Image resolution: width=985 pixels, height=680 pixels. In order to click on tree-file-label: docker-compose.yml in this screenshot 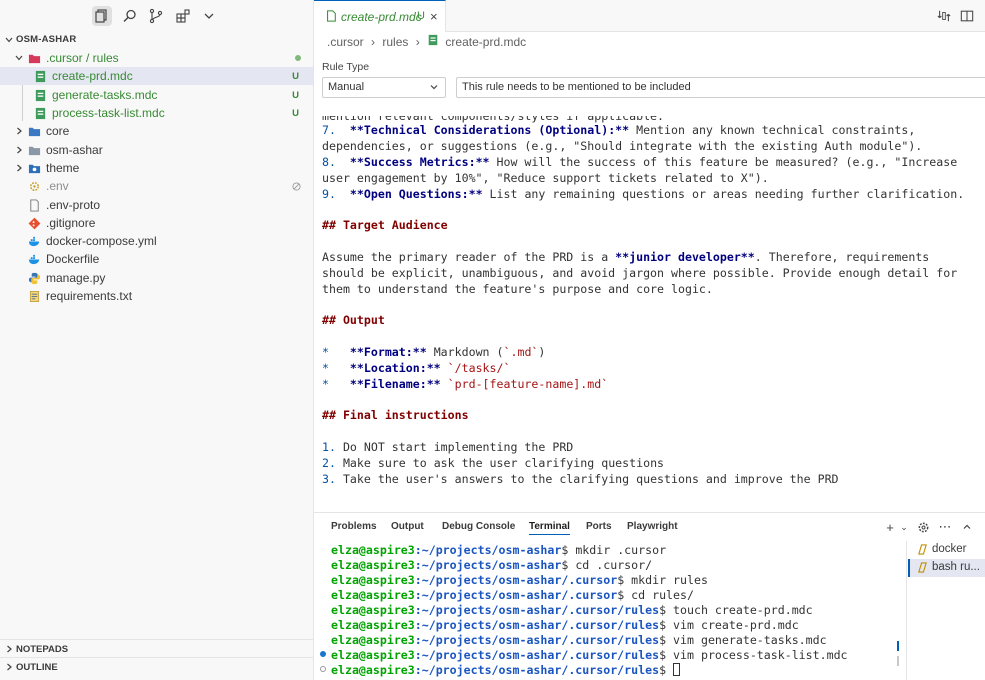, I will do `click(101, 241)`.